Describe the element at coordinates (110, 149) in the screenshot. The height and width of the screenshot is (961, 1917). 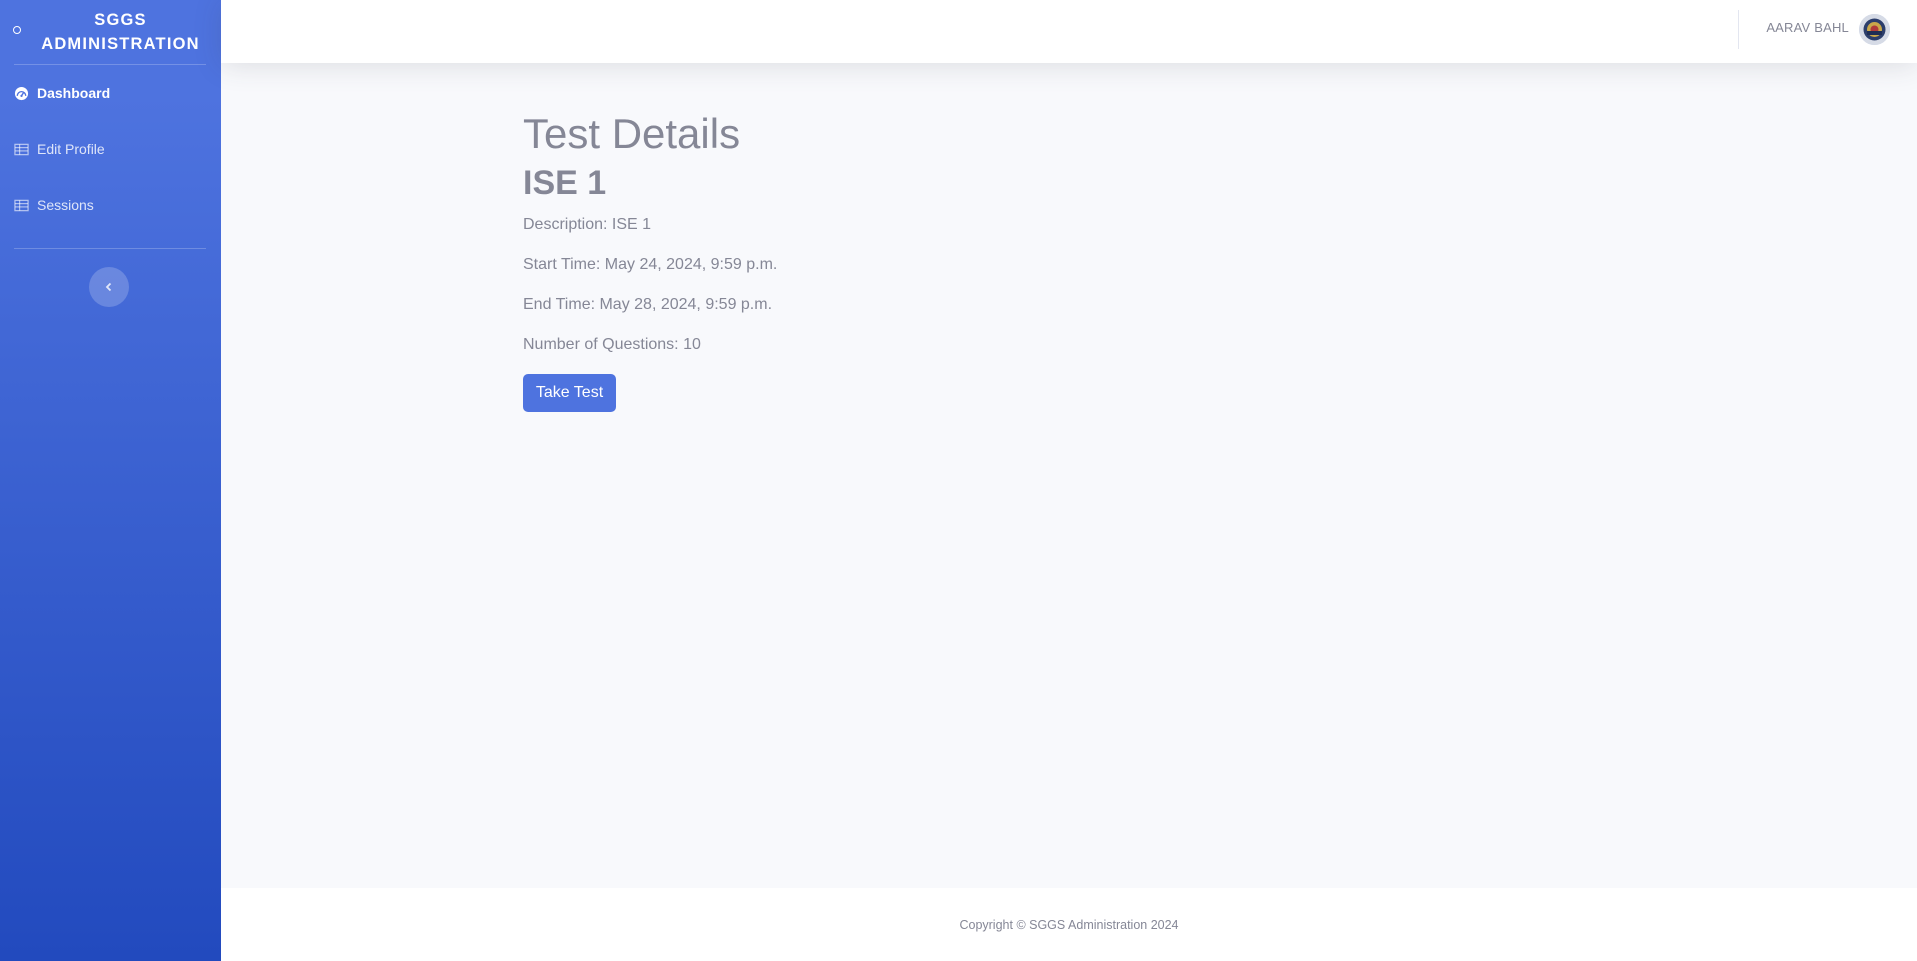
I see `sidebar-item-edit-profile: Edit Profile` at that location.